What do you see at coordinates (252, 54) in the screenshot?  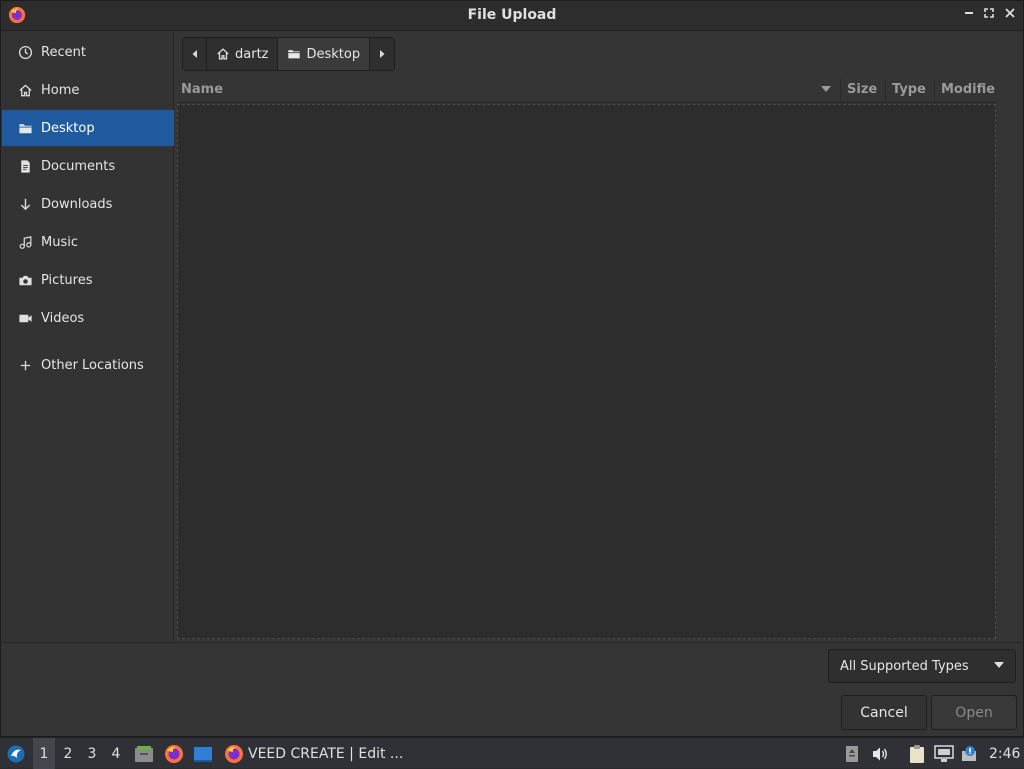 I see `path-segment-label: dartz` at bounding box center [252, 54].